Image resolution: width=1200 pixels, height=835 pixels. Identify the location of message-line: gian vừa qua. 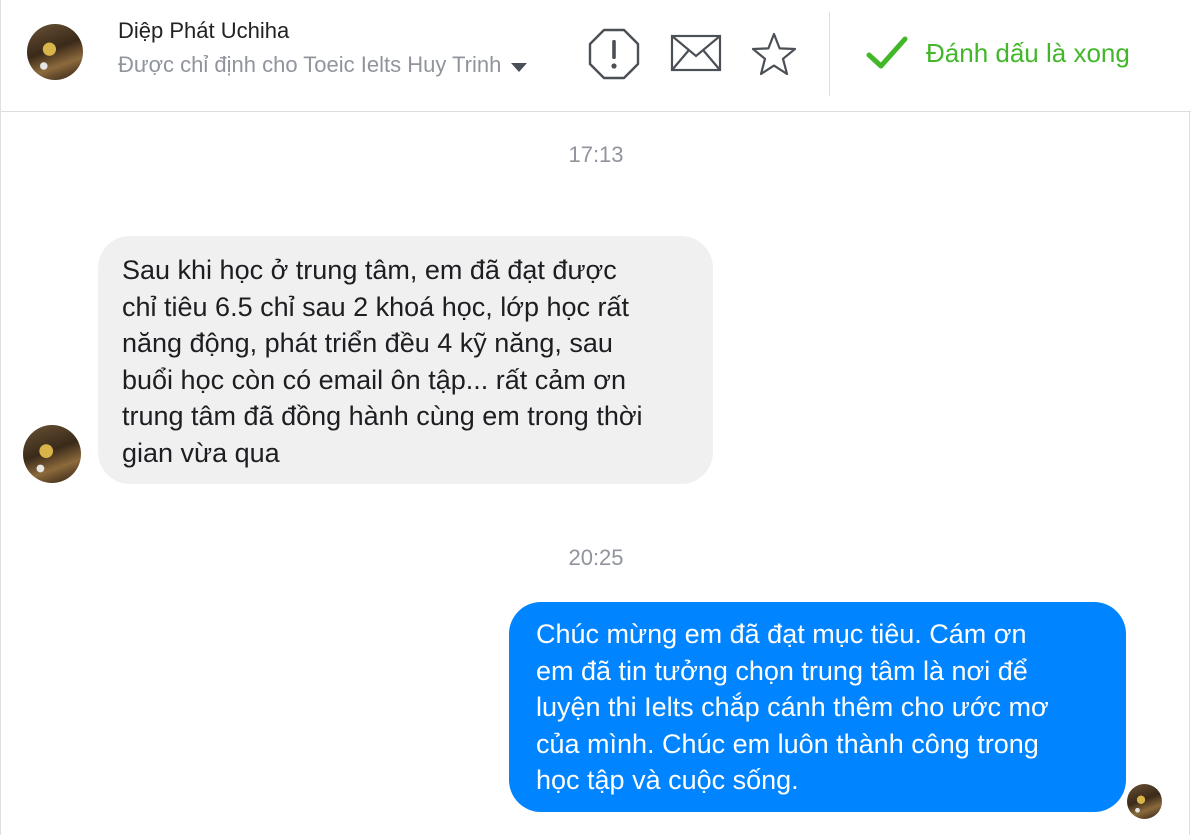
(201, 452).